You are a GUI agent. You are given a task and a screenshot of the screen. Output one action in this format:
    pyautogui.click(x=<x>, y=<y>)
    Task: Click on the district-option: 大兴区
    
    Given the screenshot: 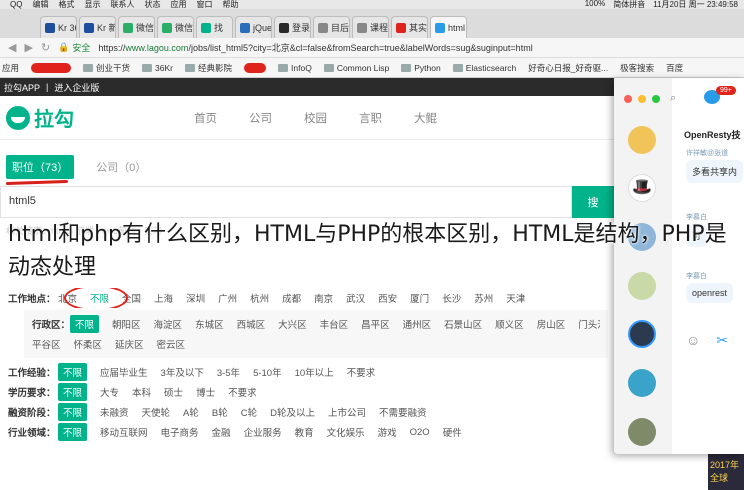 What is the action you would take?
    pyautogui.click(x=292, y=324)
    